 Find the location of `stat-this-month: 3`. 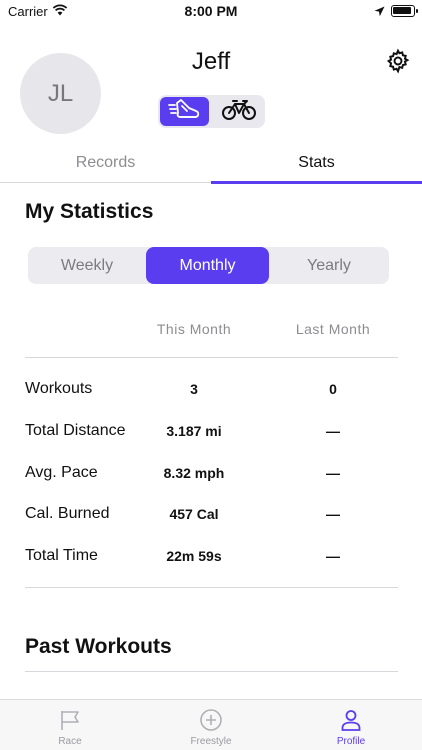

stat-this-month: 3 is located at coordinates (194, 389).